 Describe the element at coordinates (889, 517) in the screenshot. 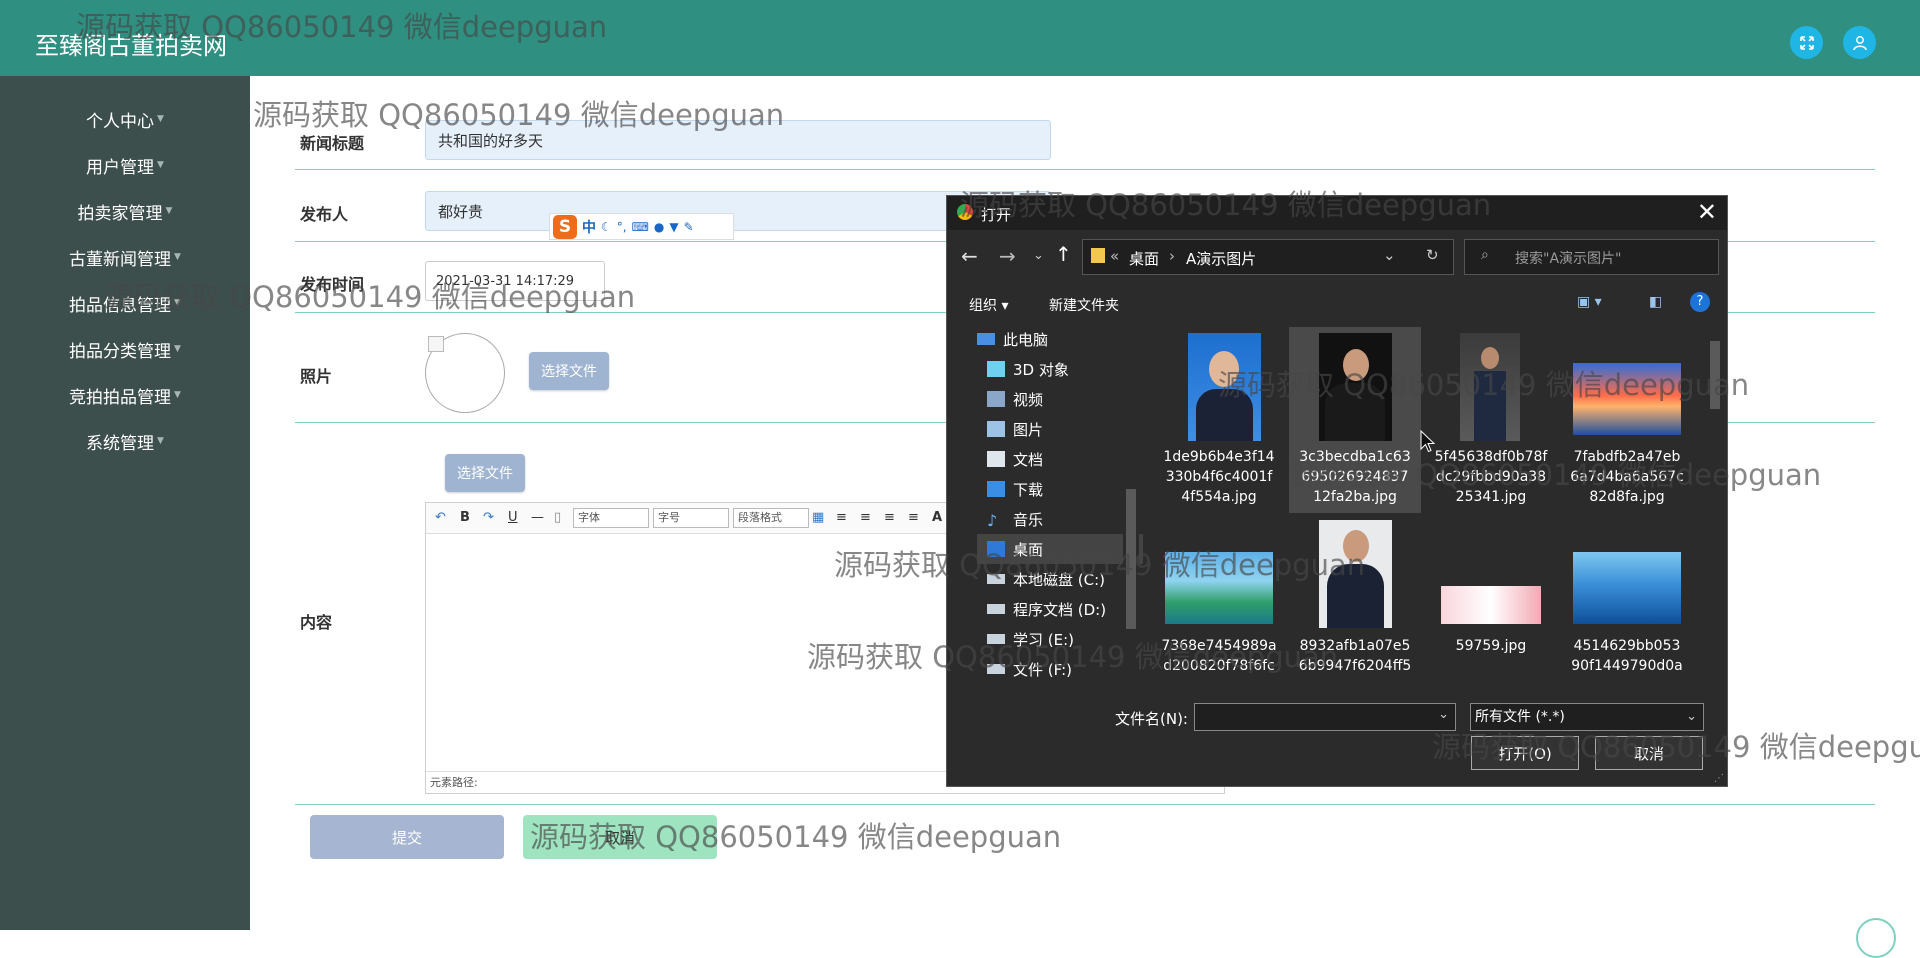

I see `align-right-icon: ≡` at that location.